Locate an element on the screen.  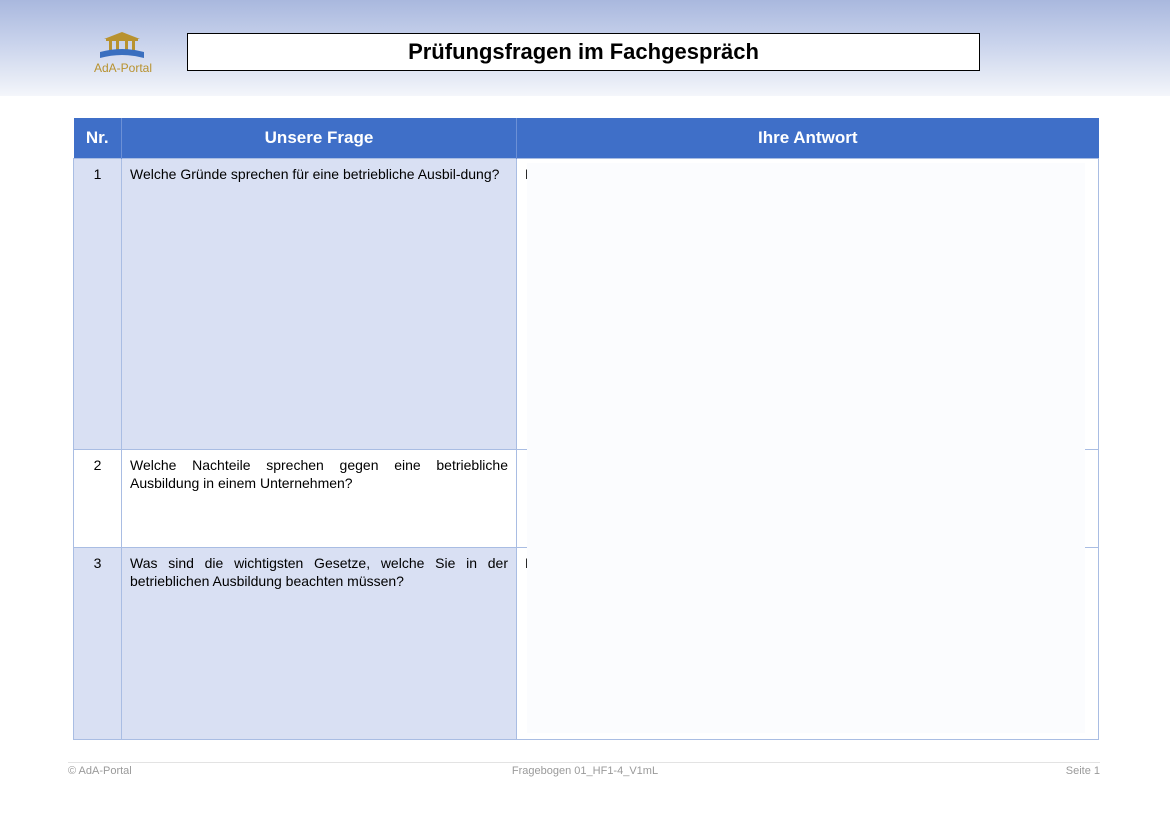
row-number: 2 is located at coordinates (97, 498).